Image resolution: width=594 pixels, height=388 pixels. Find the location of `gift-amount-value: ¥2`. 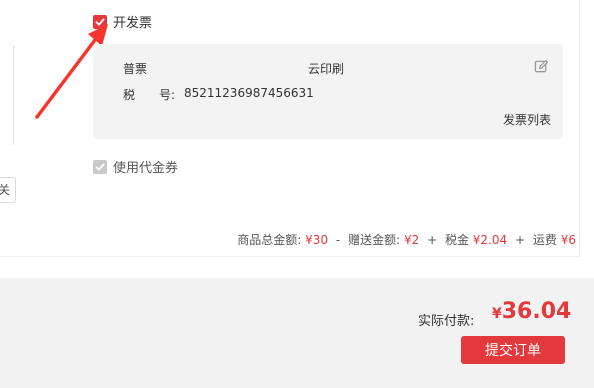

gift-amount-value: ¥2 is located at coordinates (411, 240).